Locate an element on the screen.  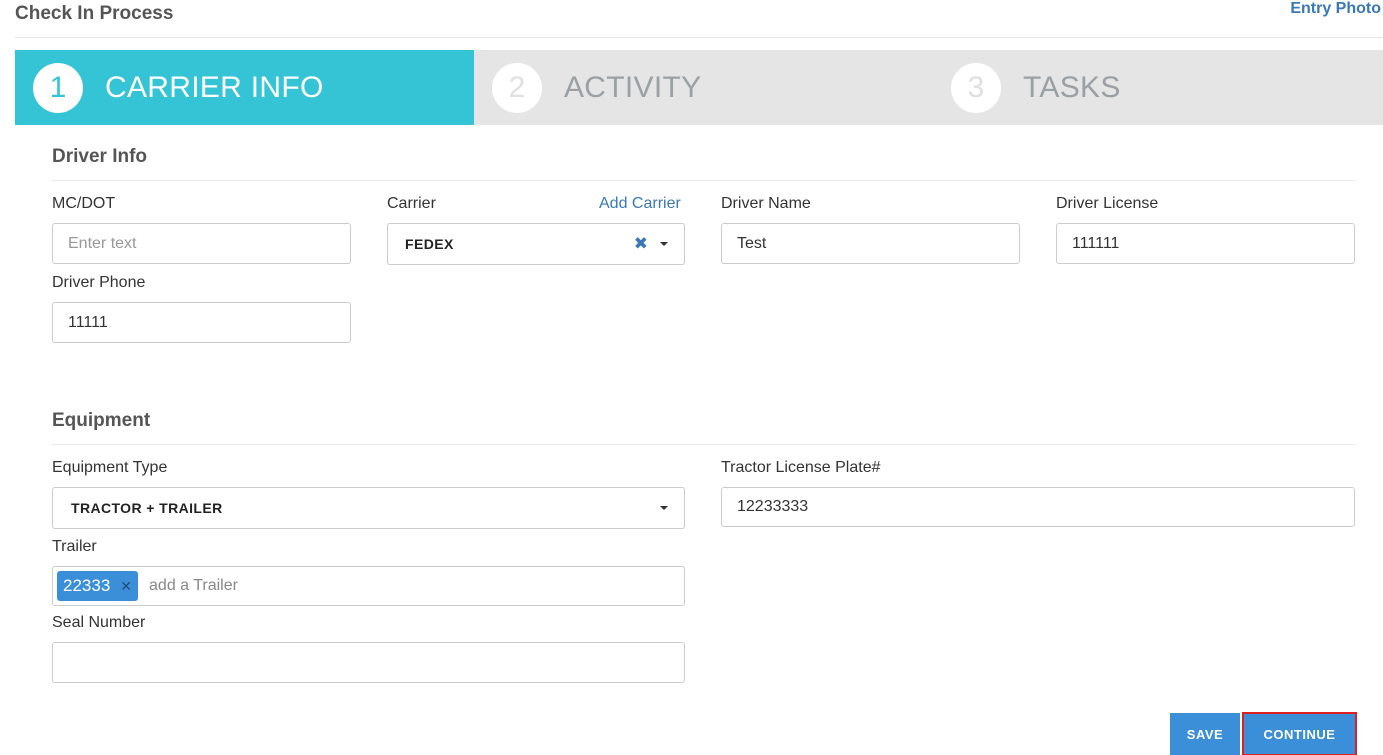
trailer-tag: 22333 ✕ is located at coordinates (98, 586).